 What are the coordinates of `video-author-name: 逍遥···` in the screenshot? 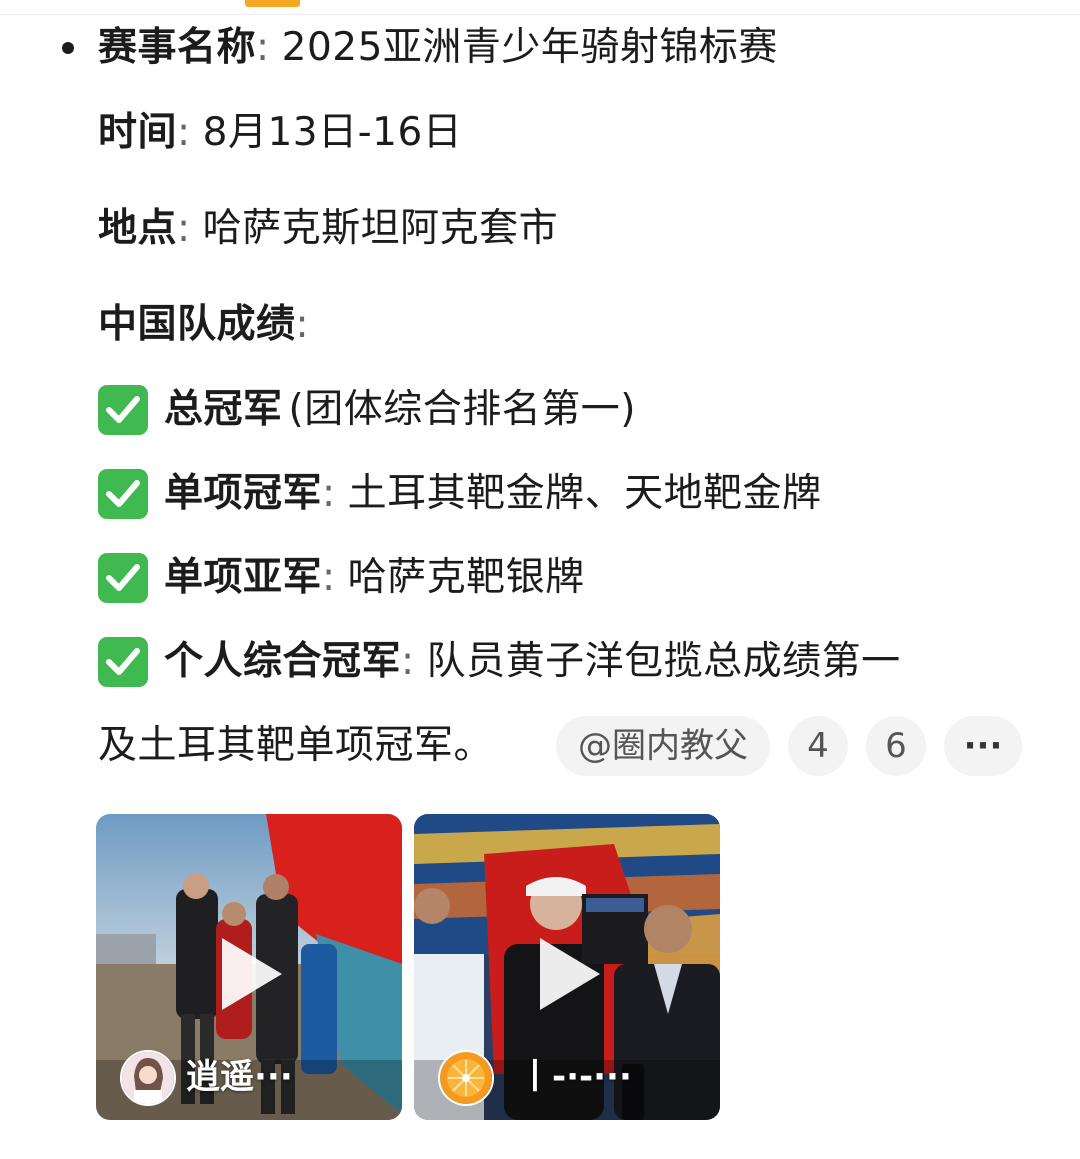 It's located at (239, 1077).